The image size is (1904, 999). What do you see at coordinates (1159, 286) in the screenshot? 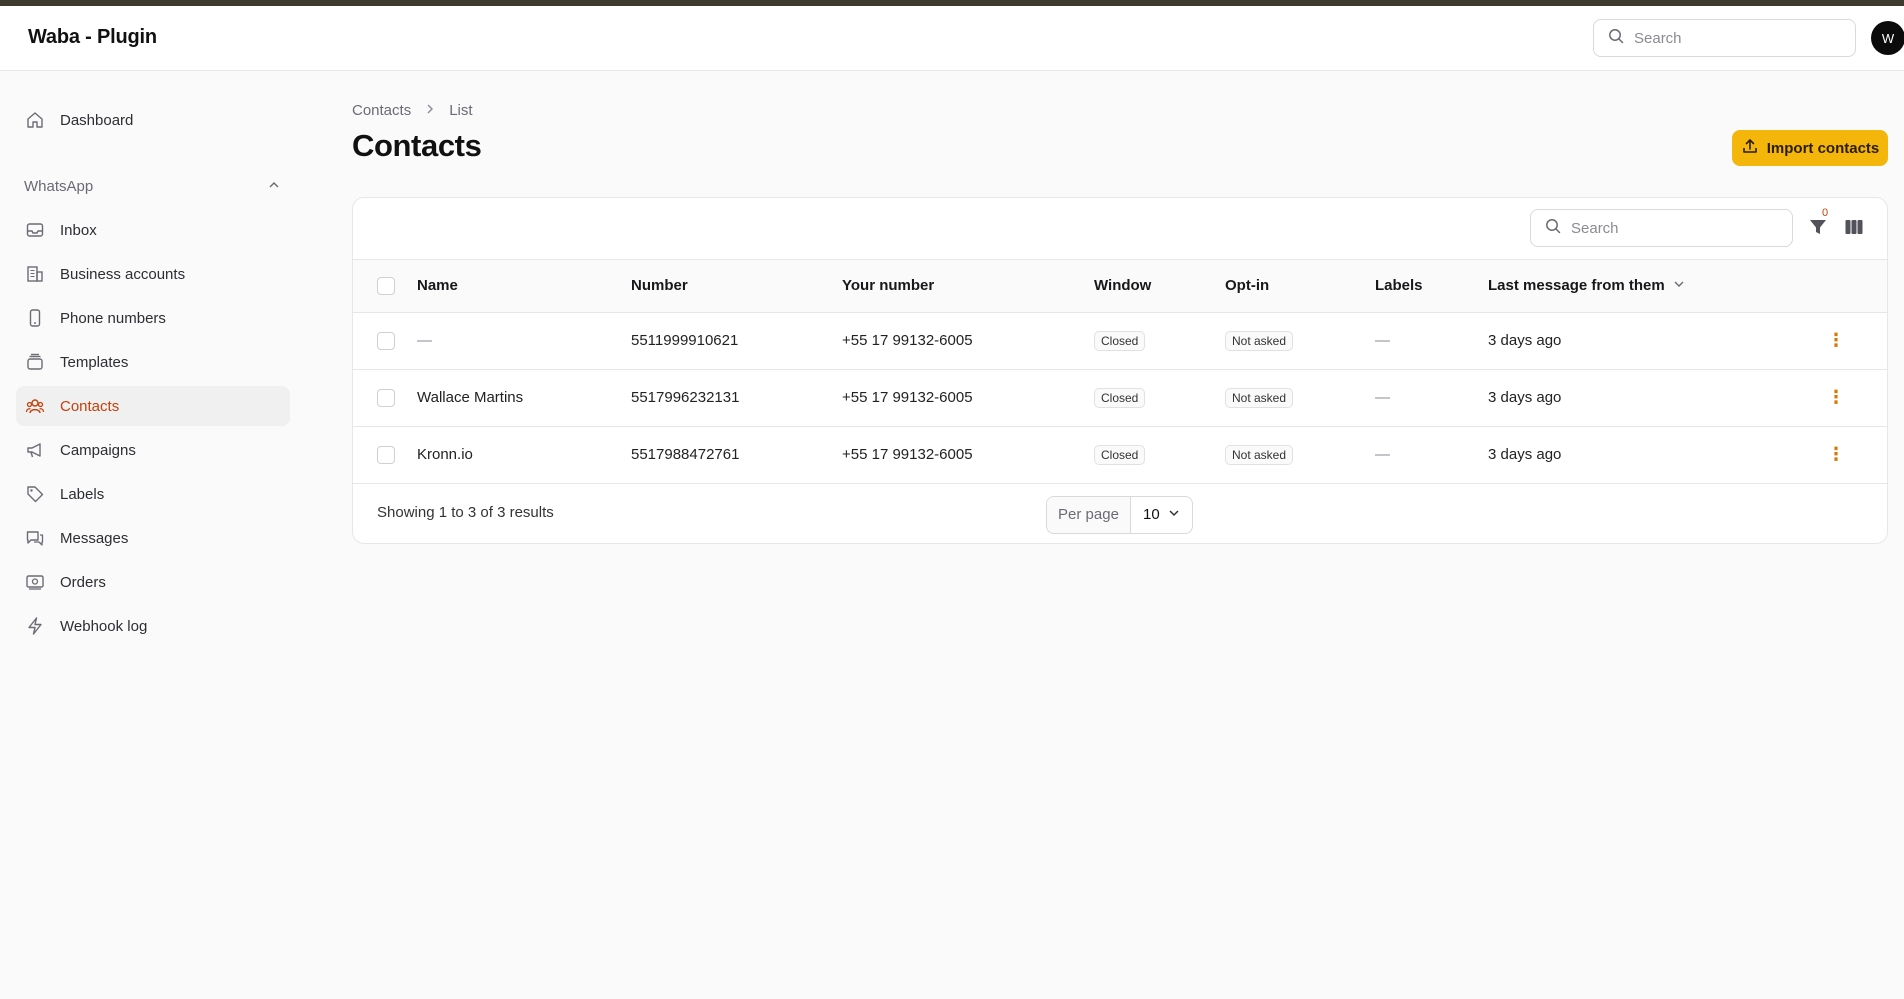
I see `column-header-window: Window` at bounding box center [1159, 286].